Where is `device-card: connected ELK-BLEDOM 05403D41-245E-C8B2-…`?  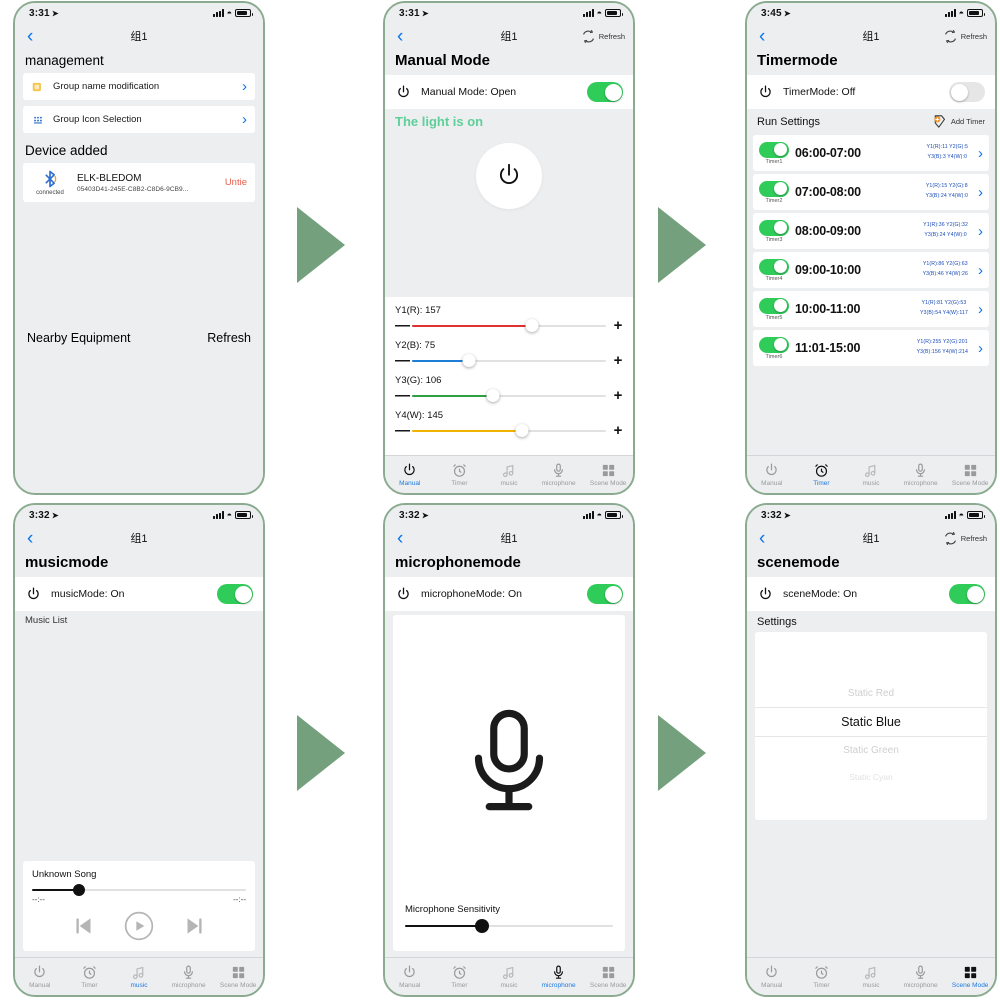
device-card: connected ELK-BLEDOM 05403D41-245E-C8B2-… is located at coordinates (139, 182).